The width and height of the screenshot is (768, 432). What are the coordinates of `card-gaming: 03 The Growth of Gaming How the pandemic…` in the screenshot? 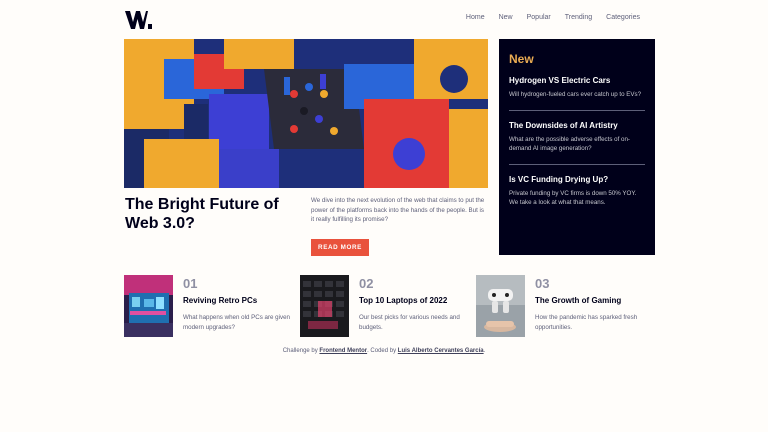 It's located at (561, 306).